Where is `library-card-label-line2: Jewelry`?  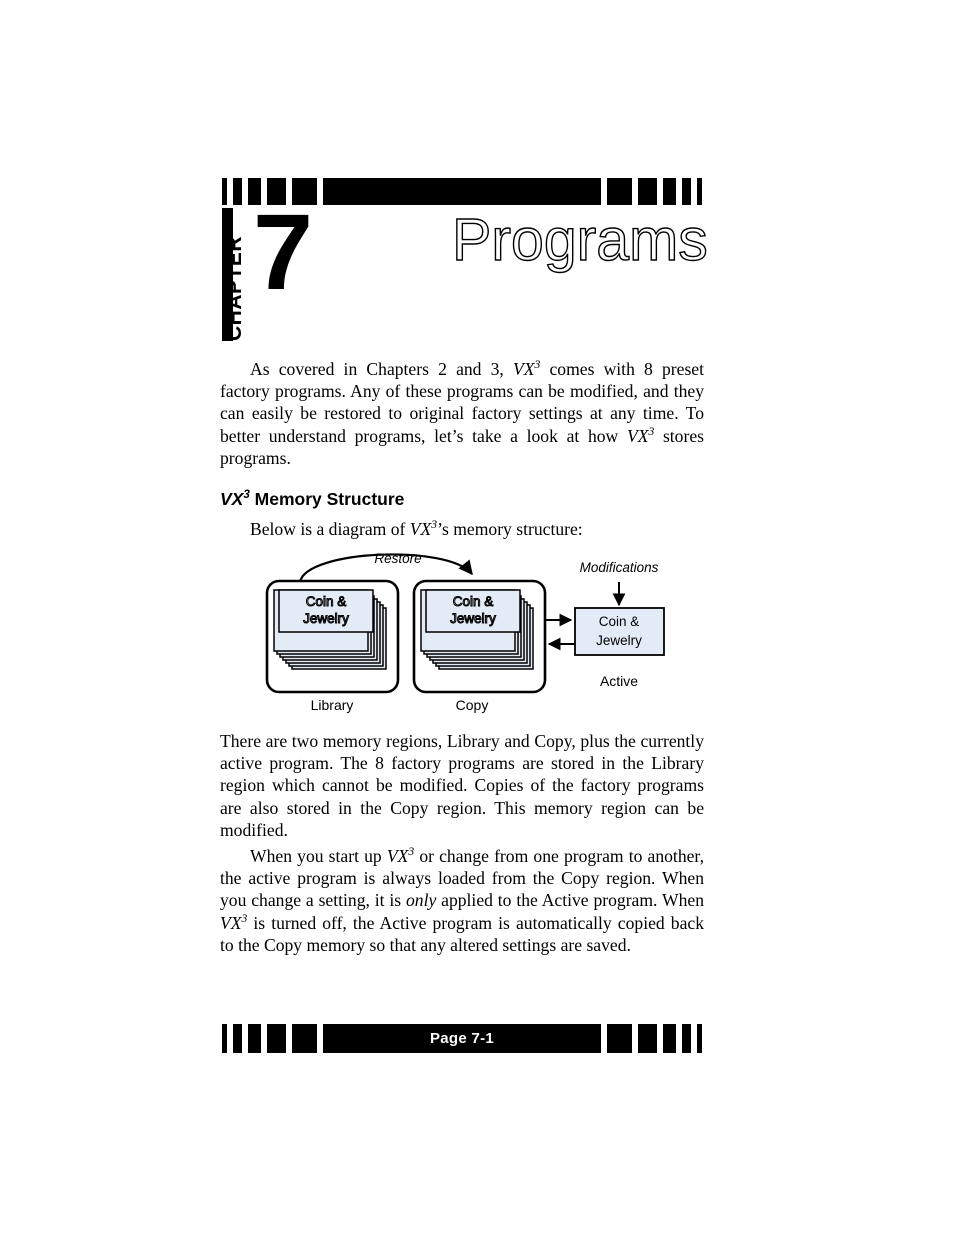 library-card-label-line2: Jewelry is located at coordinates (326, 618).